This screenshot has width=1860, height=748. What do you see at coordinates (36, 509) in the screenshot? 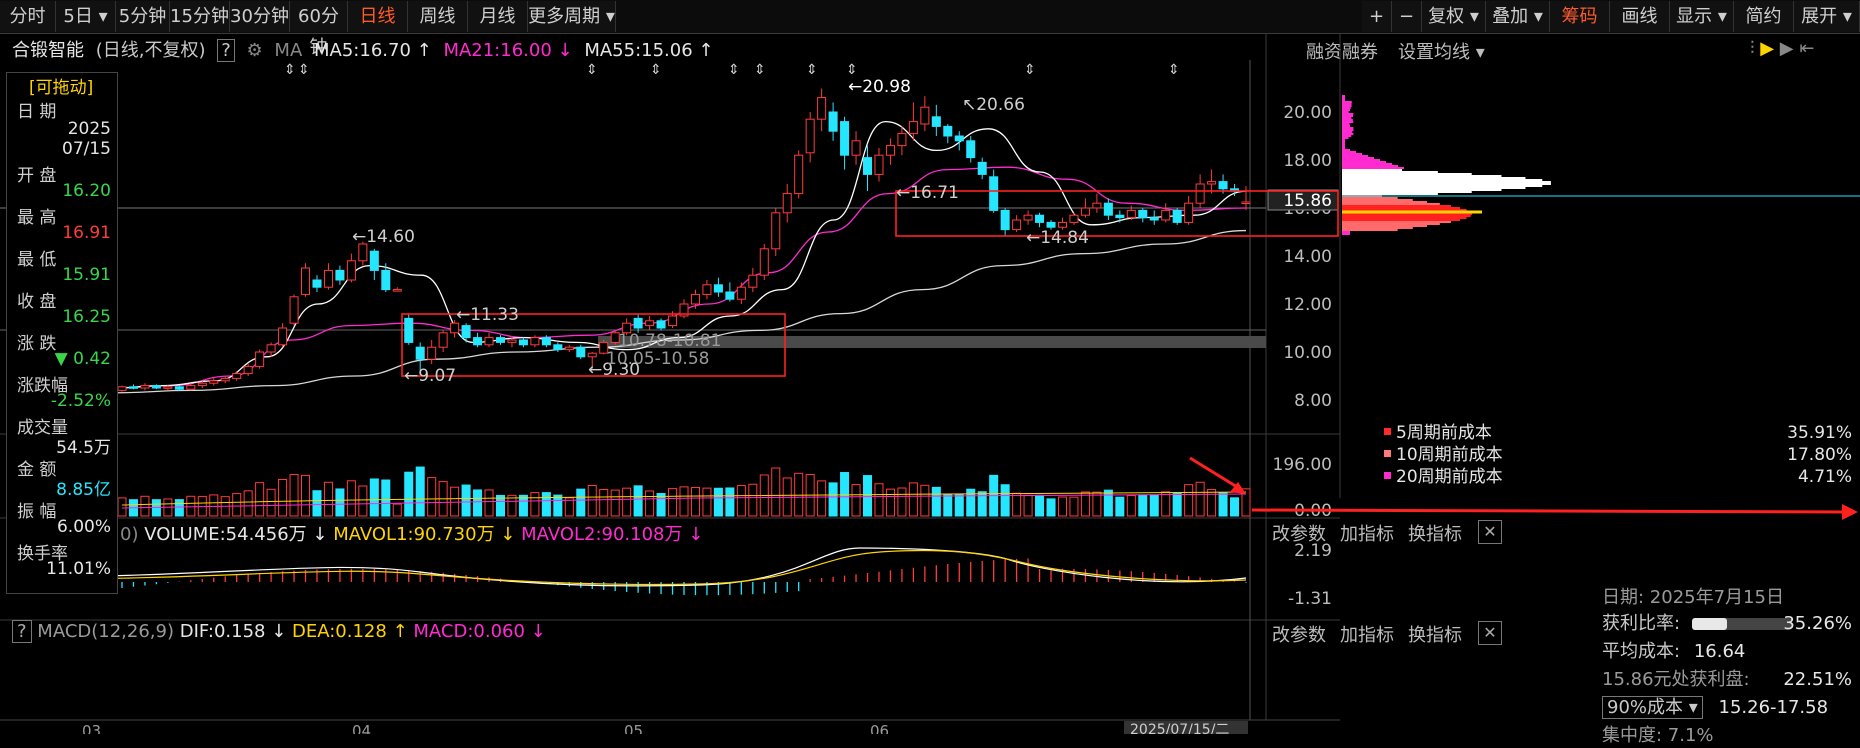
I see `amplitude-label: 振 幅` at bounding box center [36, 509].